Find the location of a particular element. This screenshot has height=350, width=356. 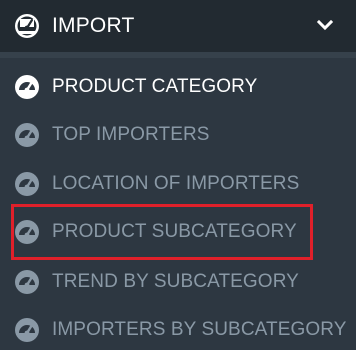

menu-item-label: PRODUCT CATEGORY is located at coordinates (155, 86).